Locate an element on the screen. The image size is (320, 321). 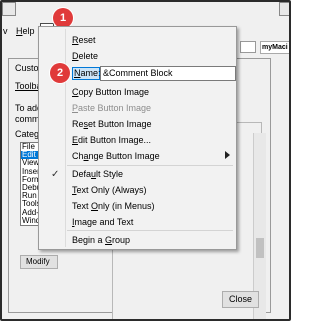
menu-item-copy-button-image: Copy Button Image is located at coordinates (110, 92).